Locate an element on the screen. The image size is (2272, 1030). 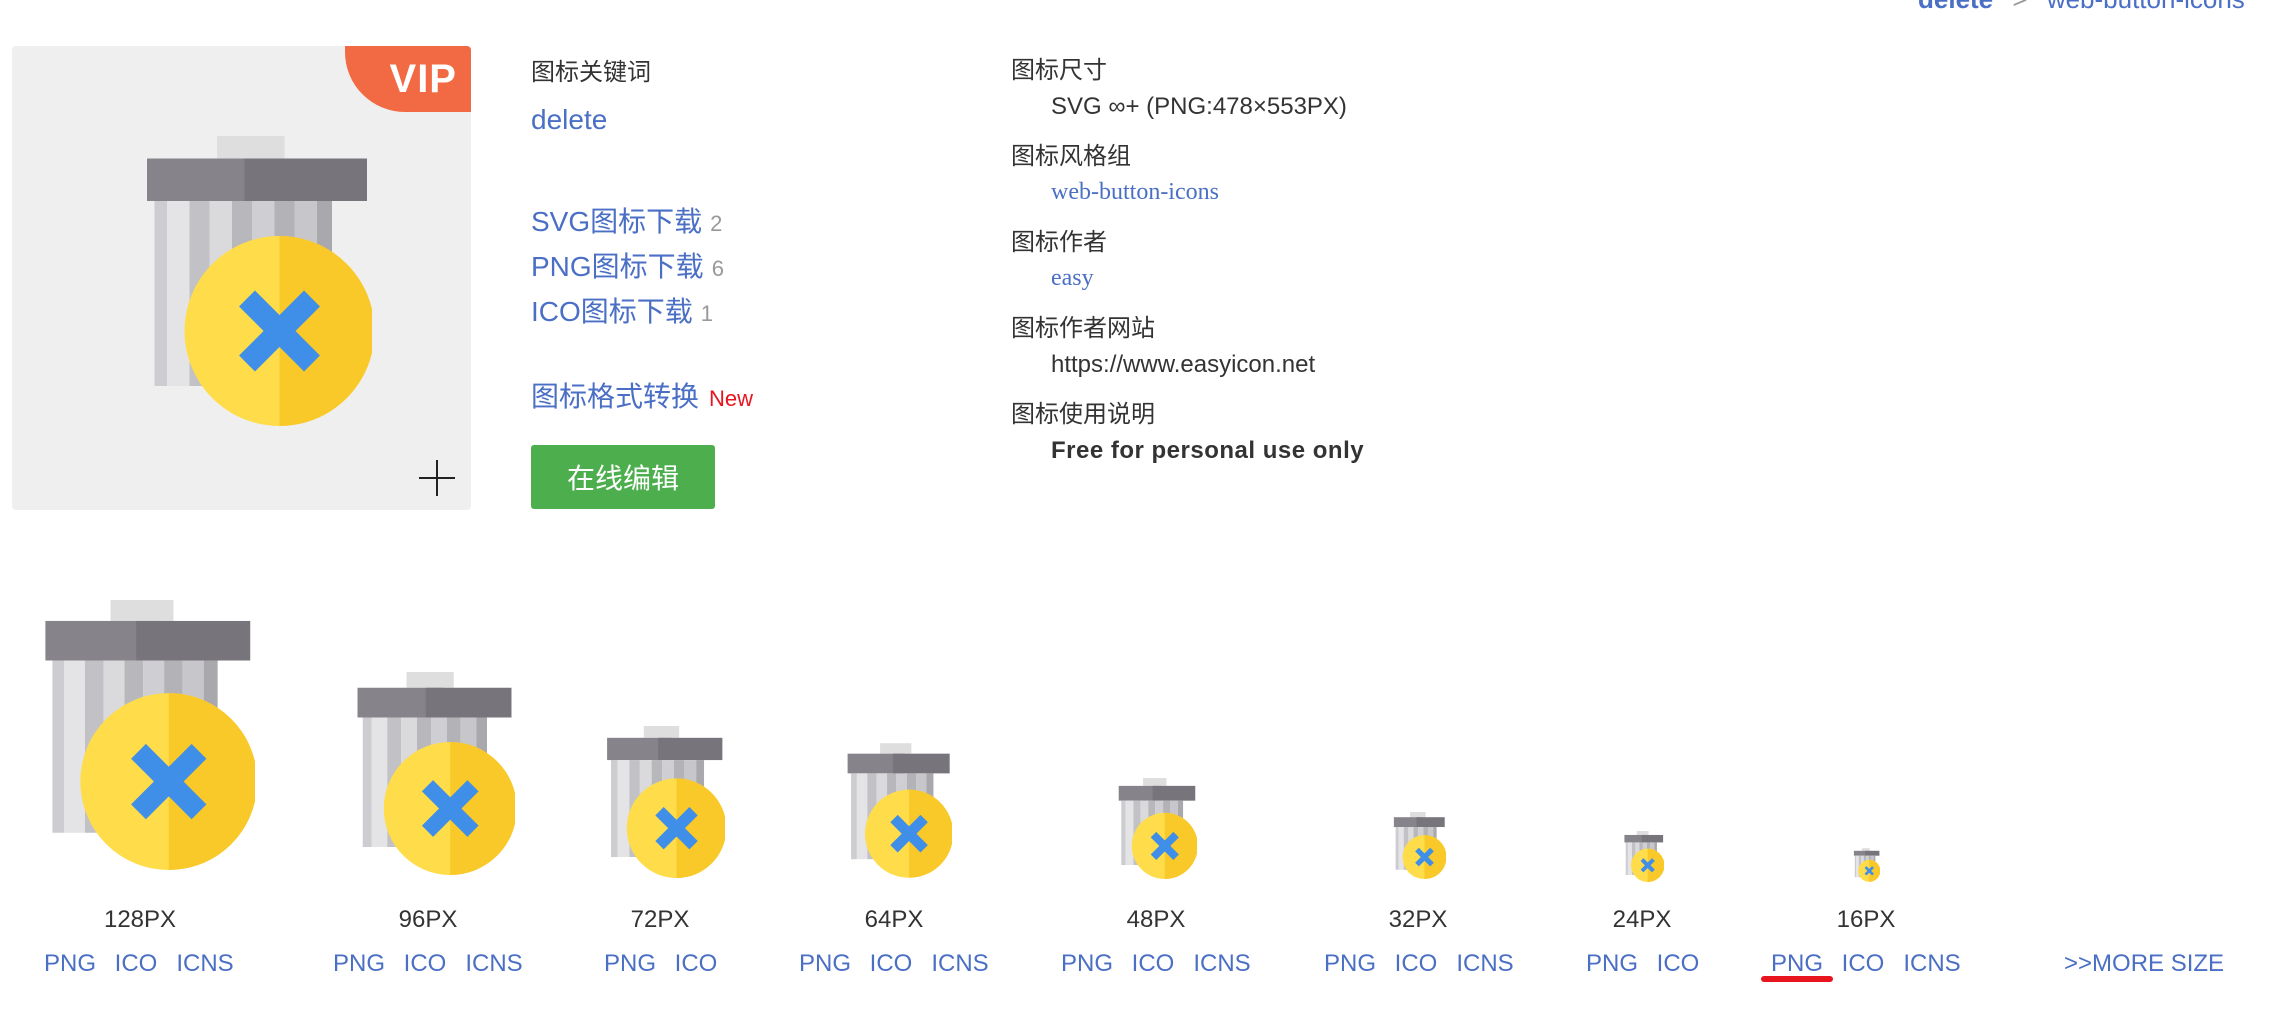
ico-download-label: ICO图标下载 is located at coordinates (612, 311).